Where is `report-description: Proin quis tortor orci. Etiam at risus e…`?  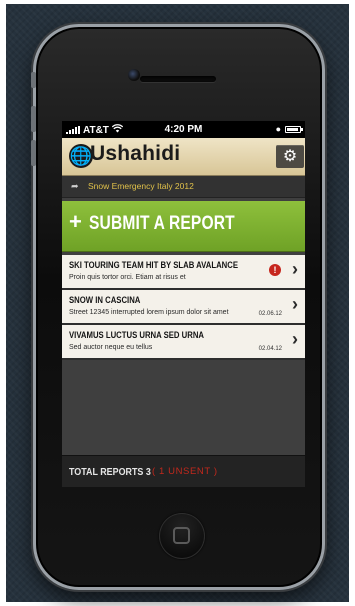
report-description: Proin quis tortor orci. Etiam at risus e… is located at coordinates (127, 277).